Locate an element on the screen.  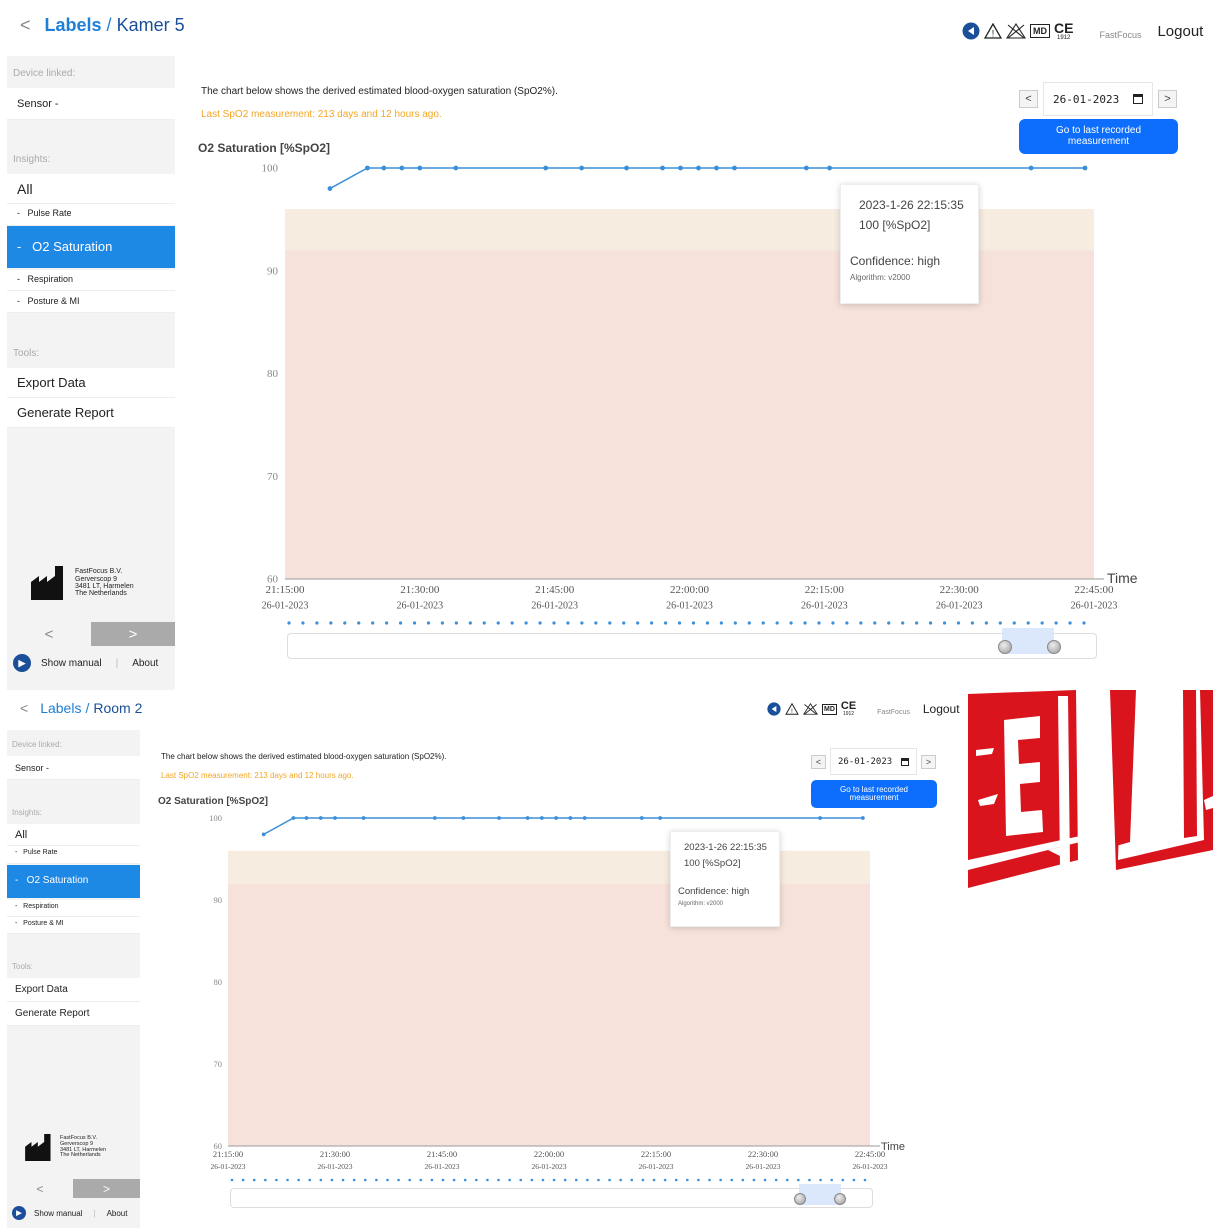
tooltip-timestamp: 2023-1-26 22:15:35 is located at coordinates (725, 847).